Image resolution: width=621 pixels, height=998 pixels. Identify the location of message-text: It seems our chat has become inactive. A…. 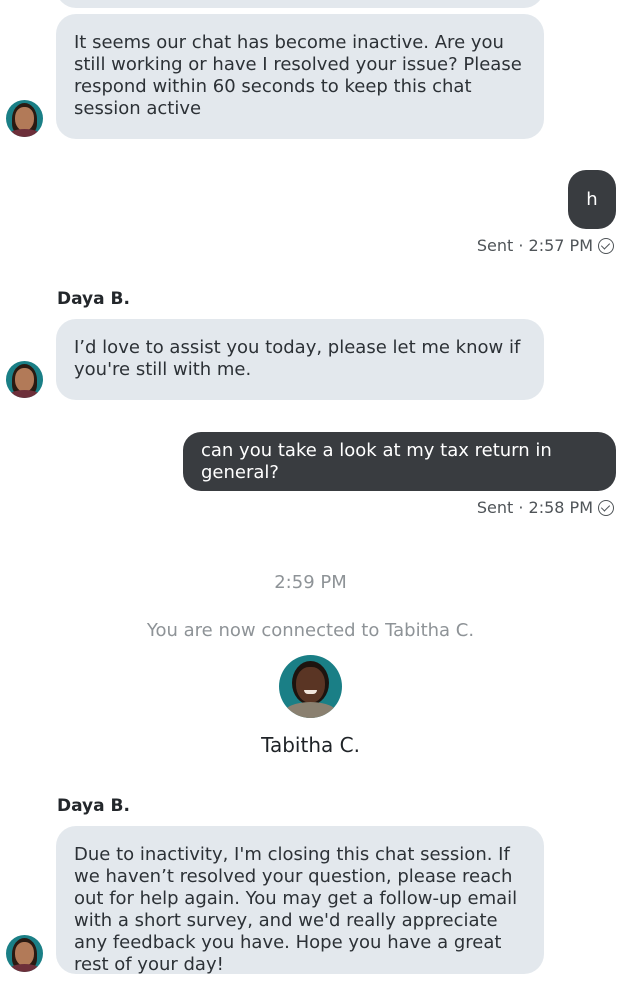
(298, 75).